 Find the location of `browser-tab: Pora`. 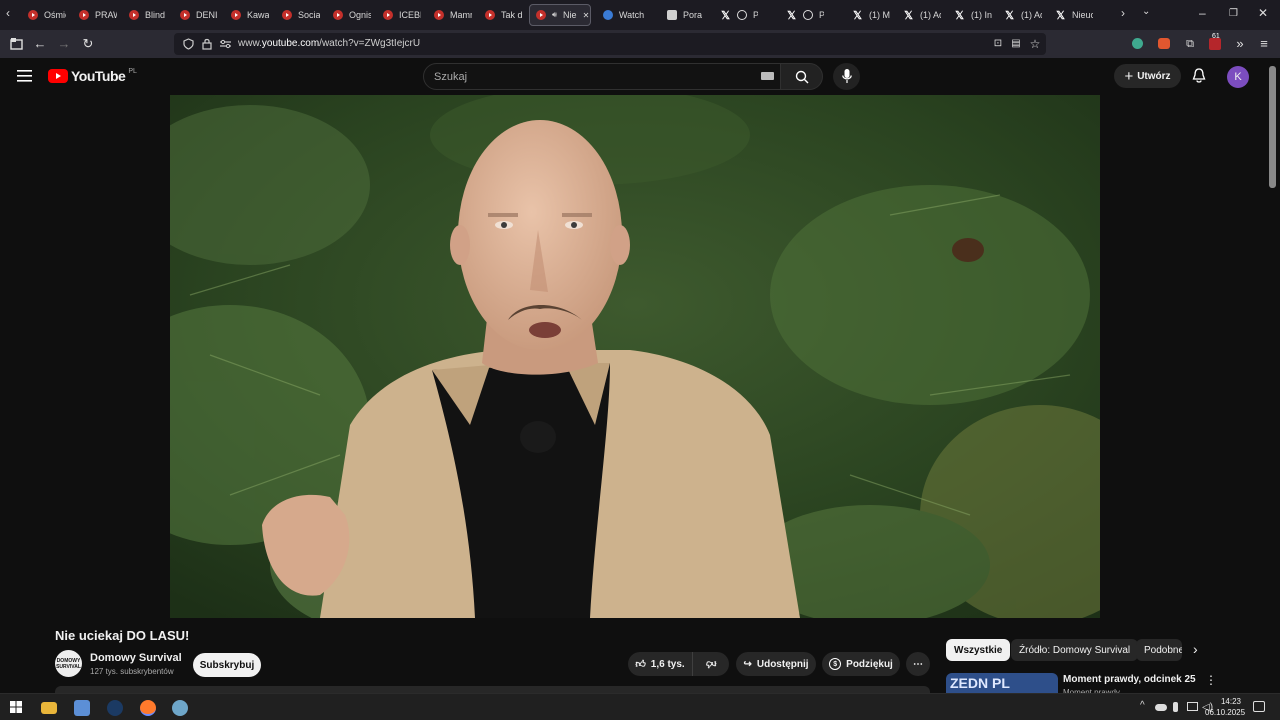

browser-tab: Pora is located at coordinates (683, 15).